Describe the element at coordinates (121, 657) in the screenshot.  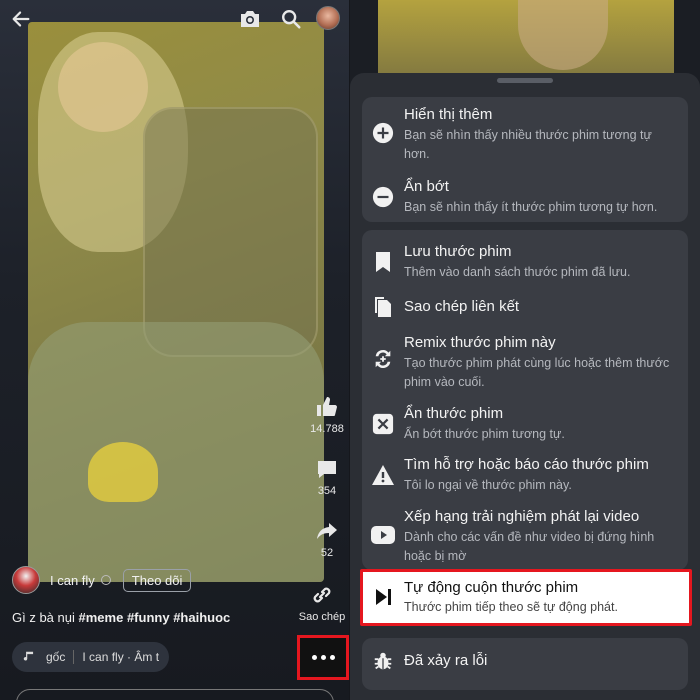
I see `audio-artist: I can fly · Âm t` at that location.